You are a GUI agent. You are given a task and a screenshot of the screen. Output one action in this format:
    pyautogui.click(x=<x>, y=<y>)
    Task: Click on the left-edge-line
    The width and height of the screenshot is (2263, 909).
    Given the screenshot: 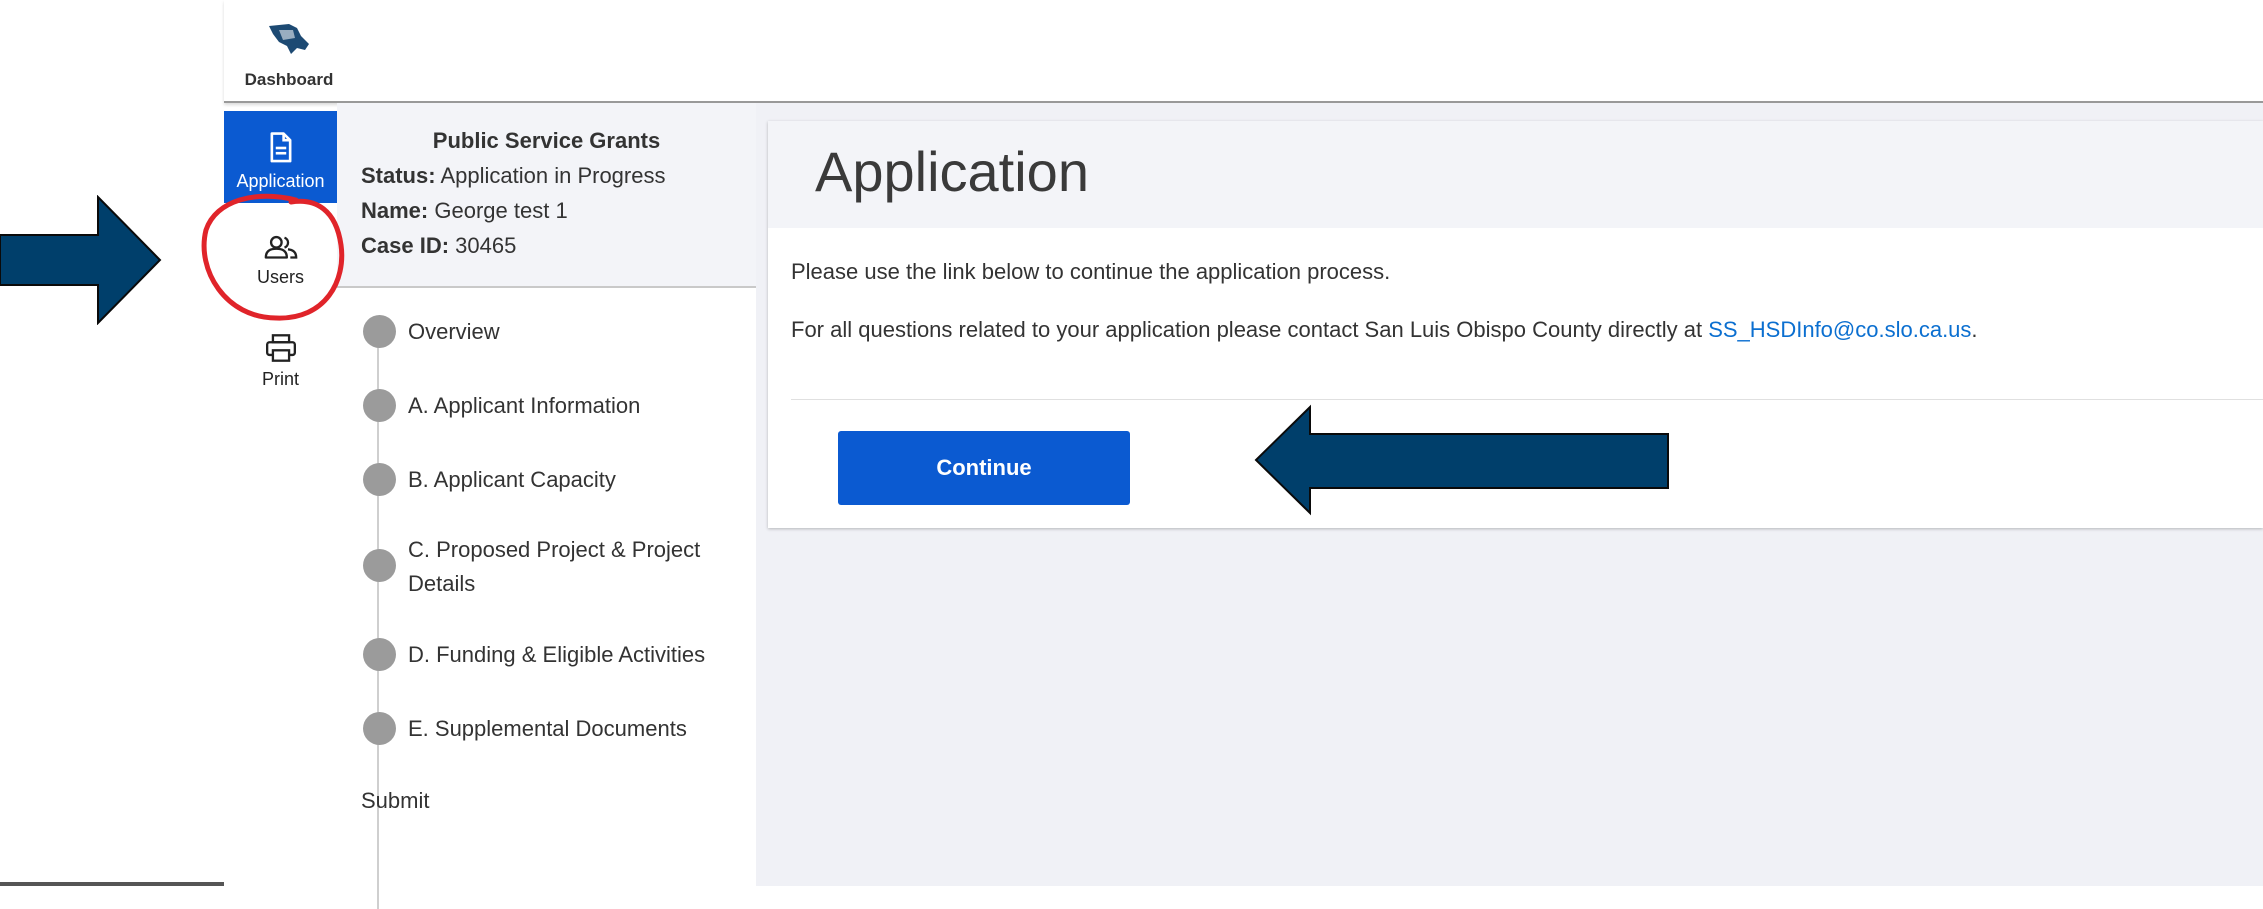 What is the action you would take?
    pyautogui.click(x=112, y=884)
    